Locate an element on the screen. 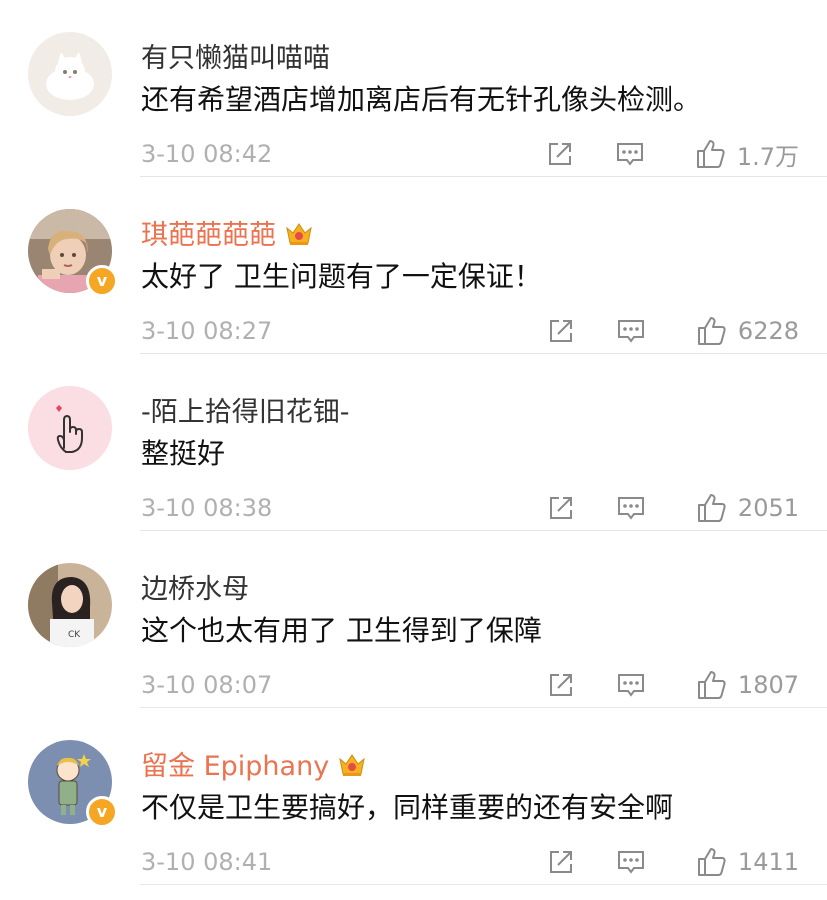  username-label: -陌上拾得旧花钿- is located at coordinates (245, 412).